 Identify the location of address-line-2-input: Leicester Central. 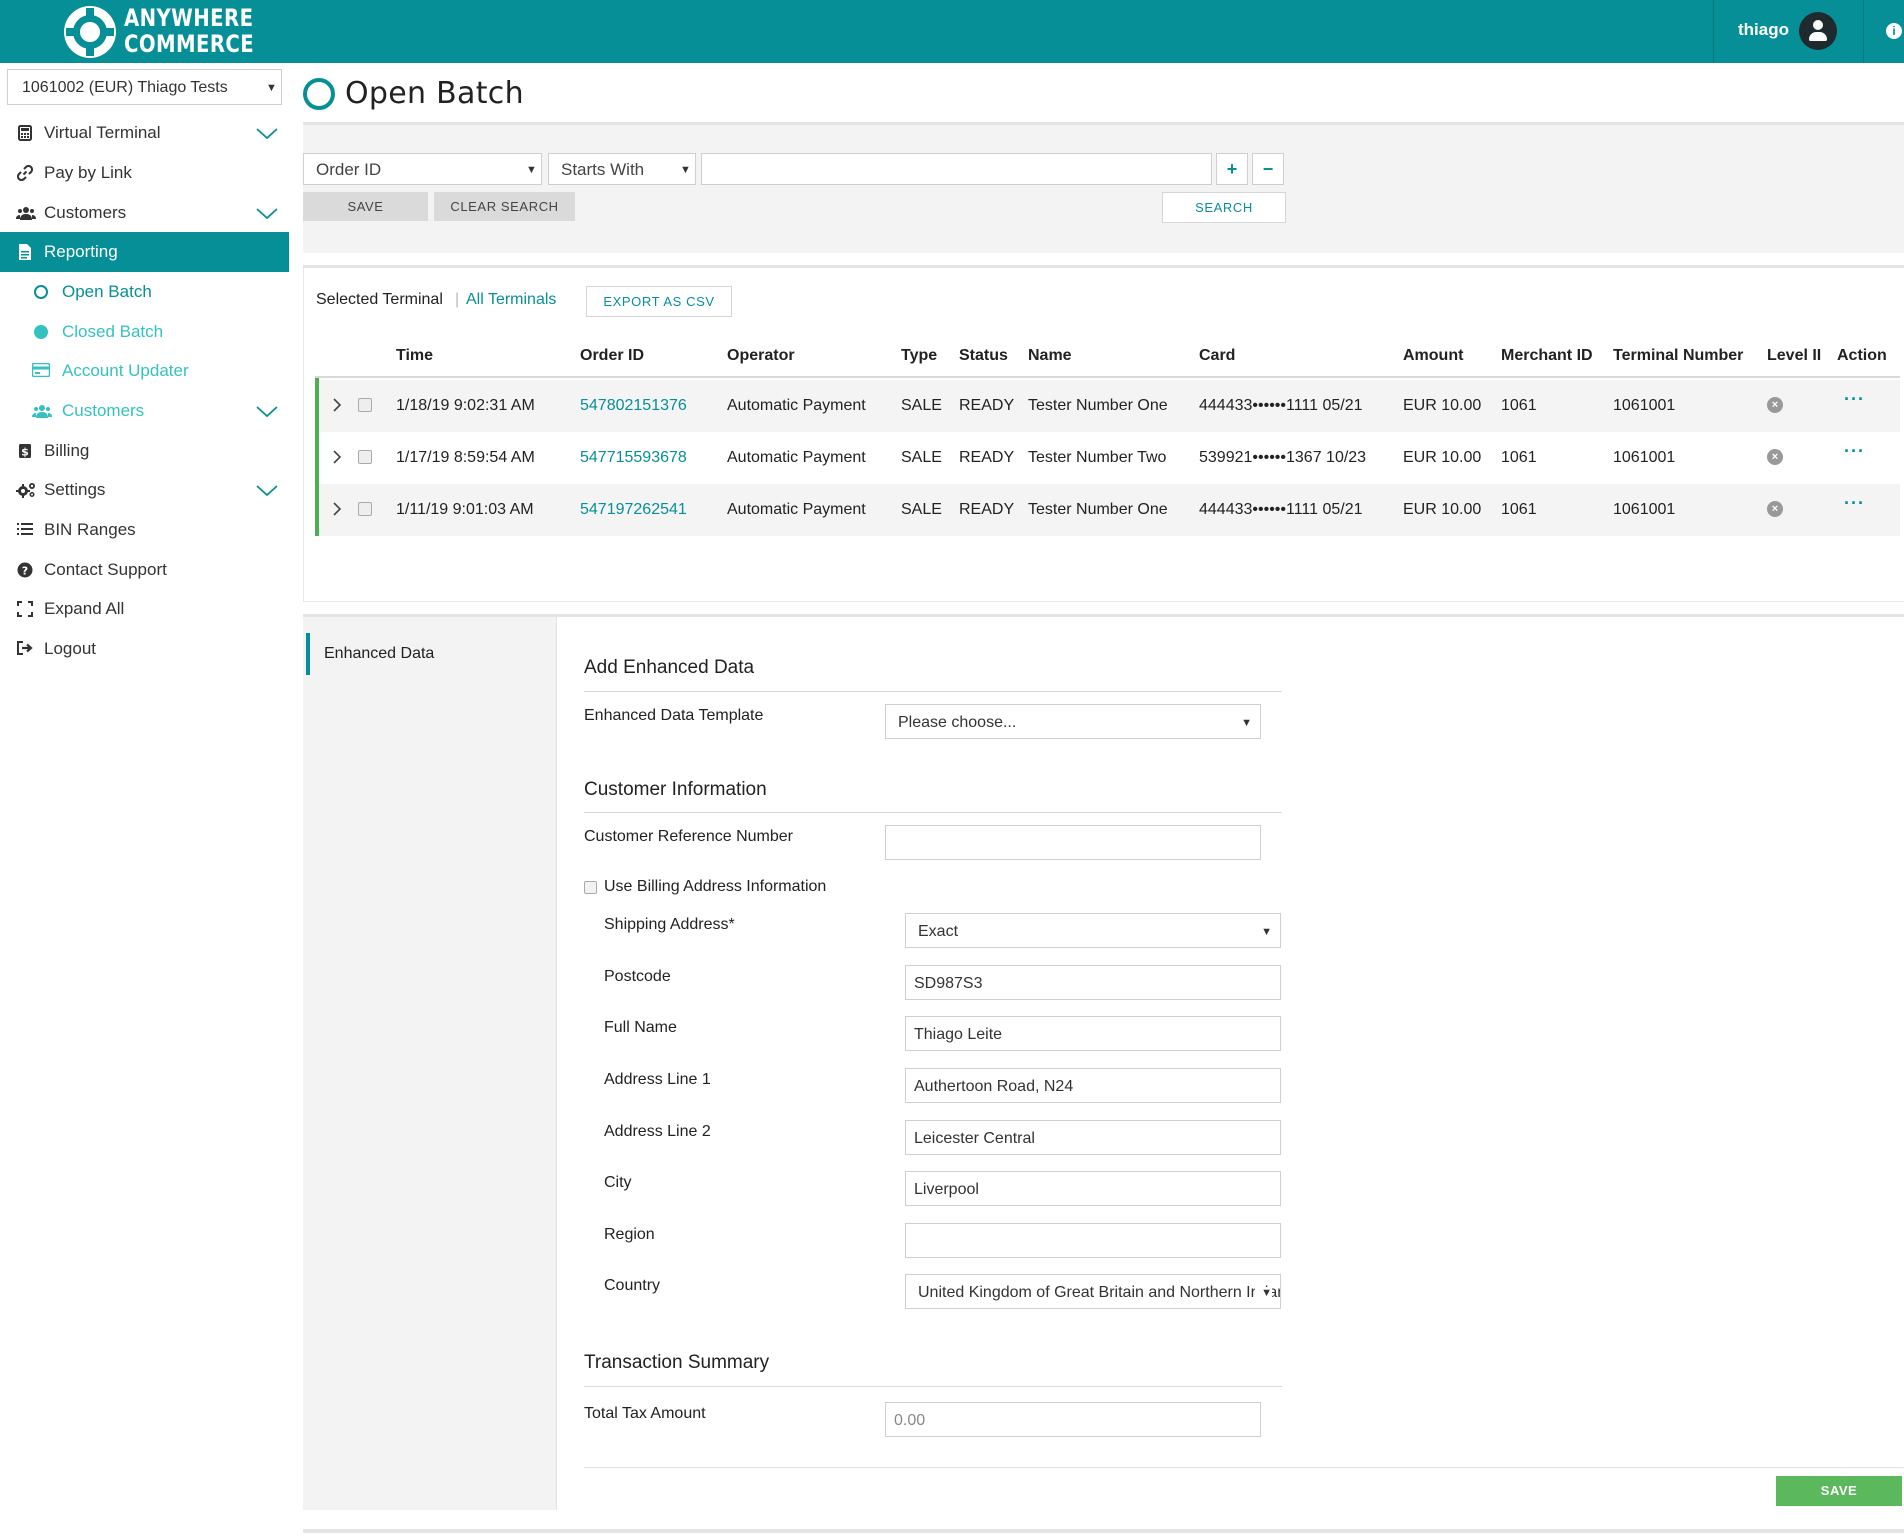
(1093, 1137).